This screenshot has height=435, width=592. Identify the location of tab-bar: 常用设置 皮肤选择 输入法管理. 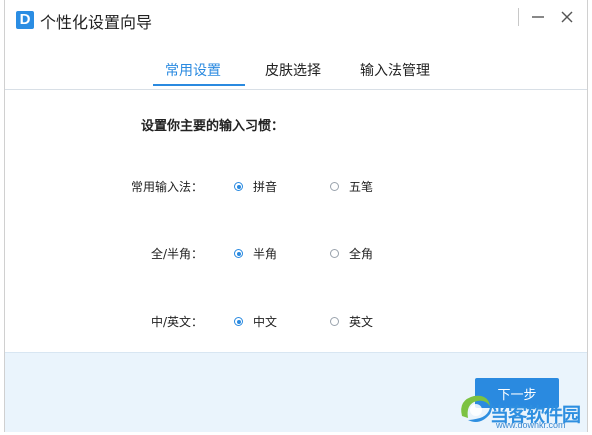
(296, 70).